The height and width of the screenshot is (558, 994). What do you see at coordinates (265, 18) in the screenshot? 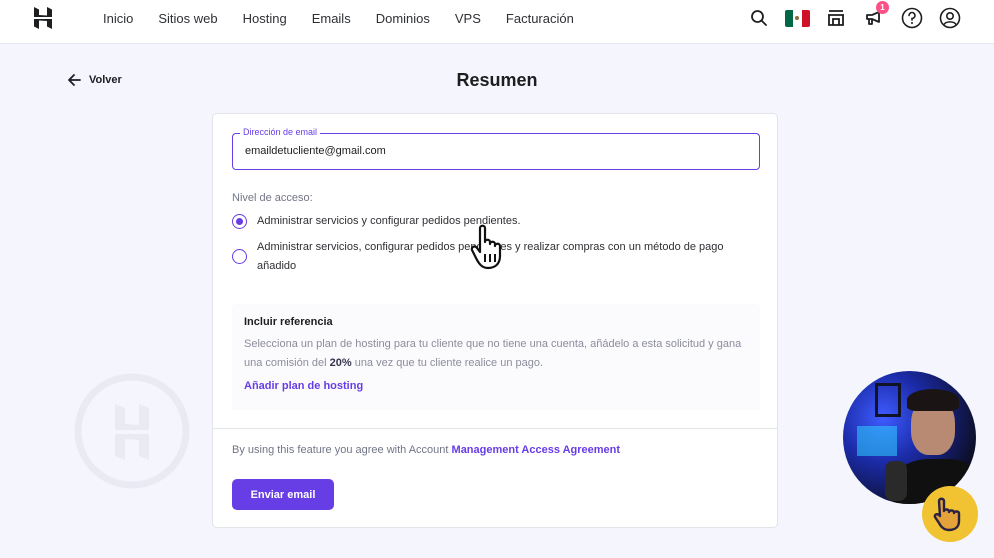
I see `nav-hosting: Hosting` at bounding box center [265, 18].